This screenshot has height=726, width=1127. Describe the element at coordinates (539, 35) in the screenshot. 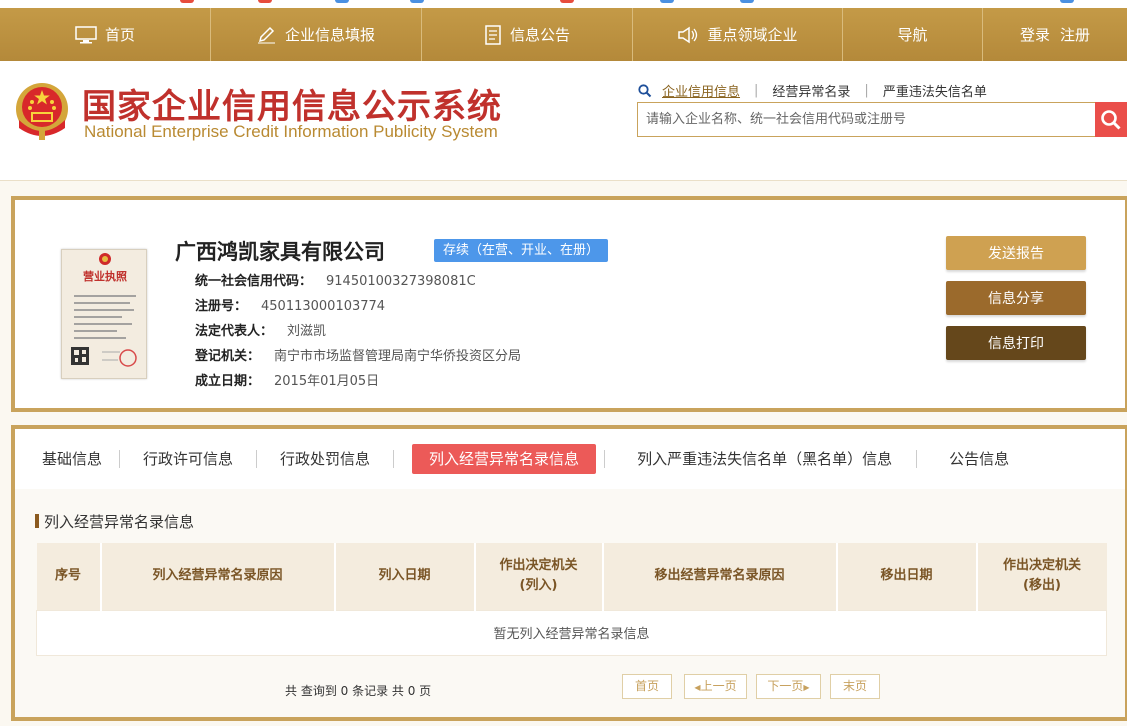

I see `nav-announcement-label: 信息公告` at that location.